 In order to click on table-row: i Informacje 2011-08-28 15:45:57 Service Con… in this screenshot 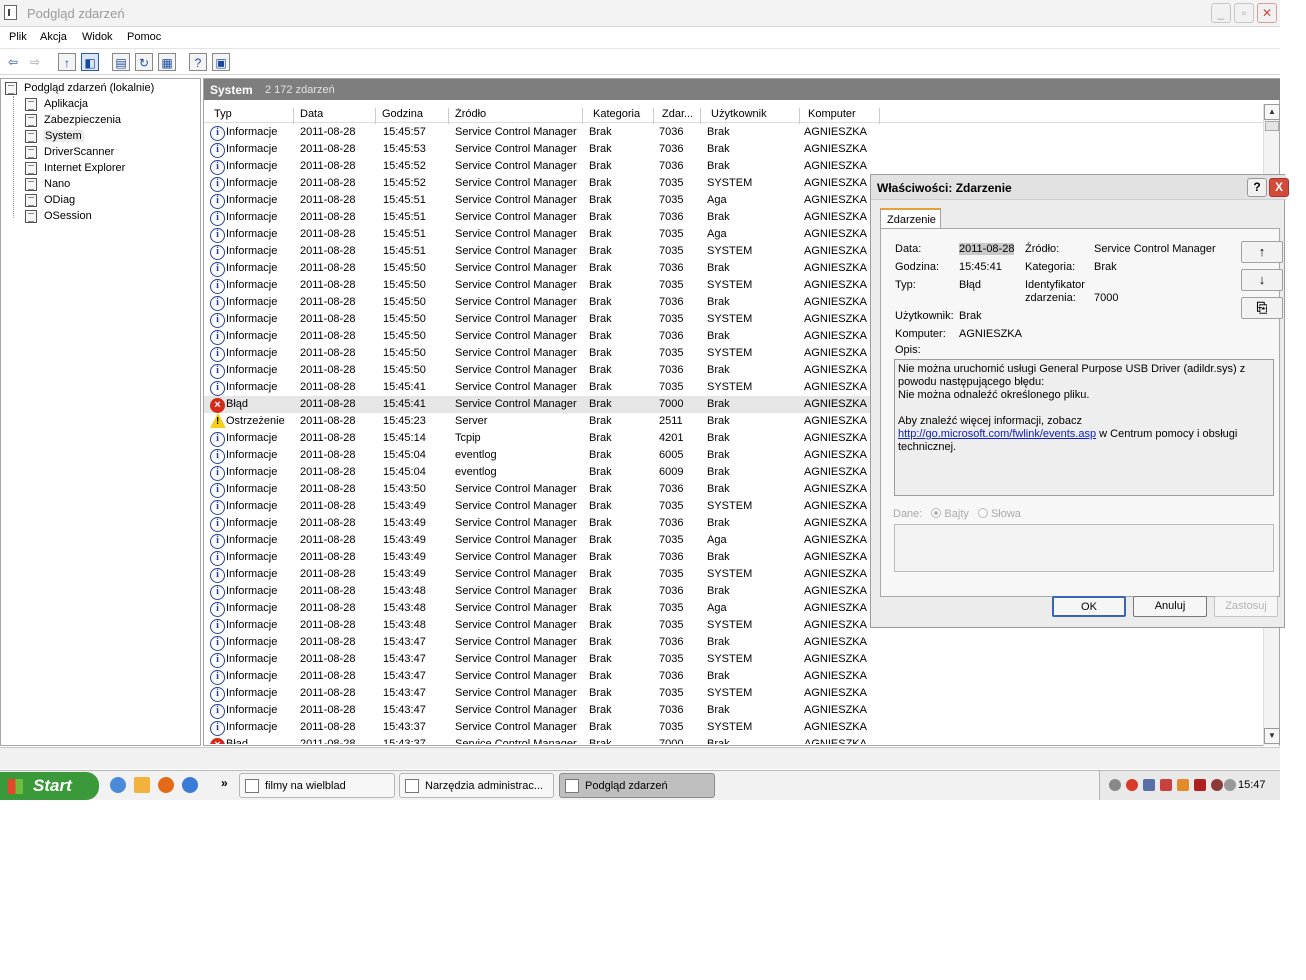, I will do `click(733, 132)`.